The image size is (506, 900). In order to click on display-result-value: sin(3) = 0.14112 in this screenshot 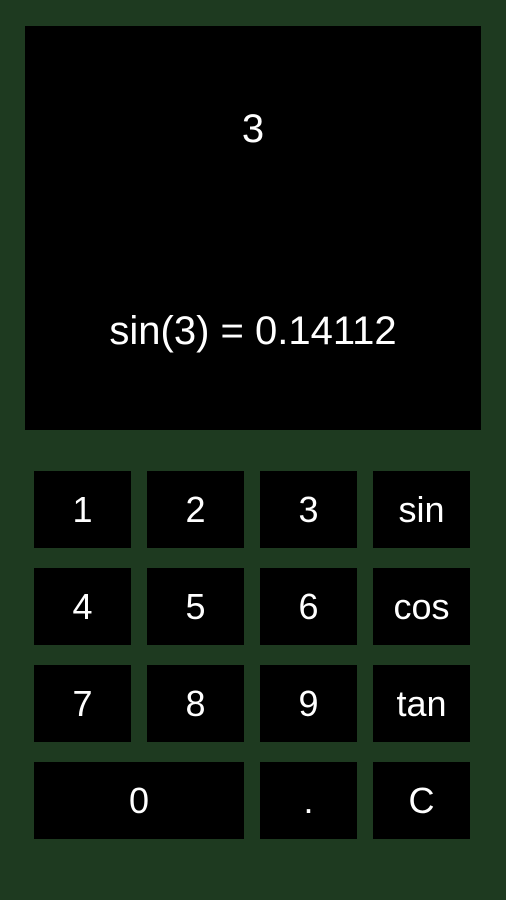, I will do `click(253, 330)`.